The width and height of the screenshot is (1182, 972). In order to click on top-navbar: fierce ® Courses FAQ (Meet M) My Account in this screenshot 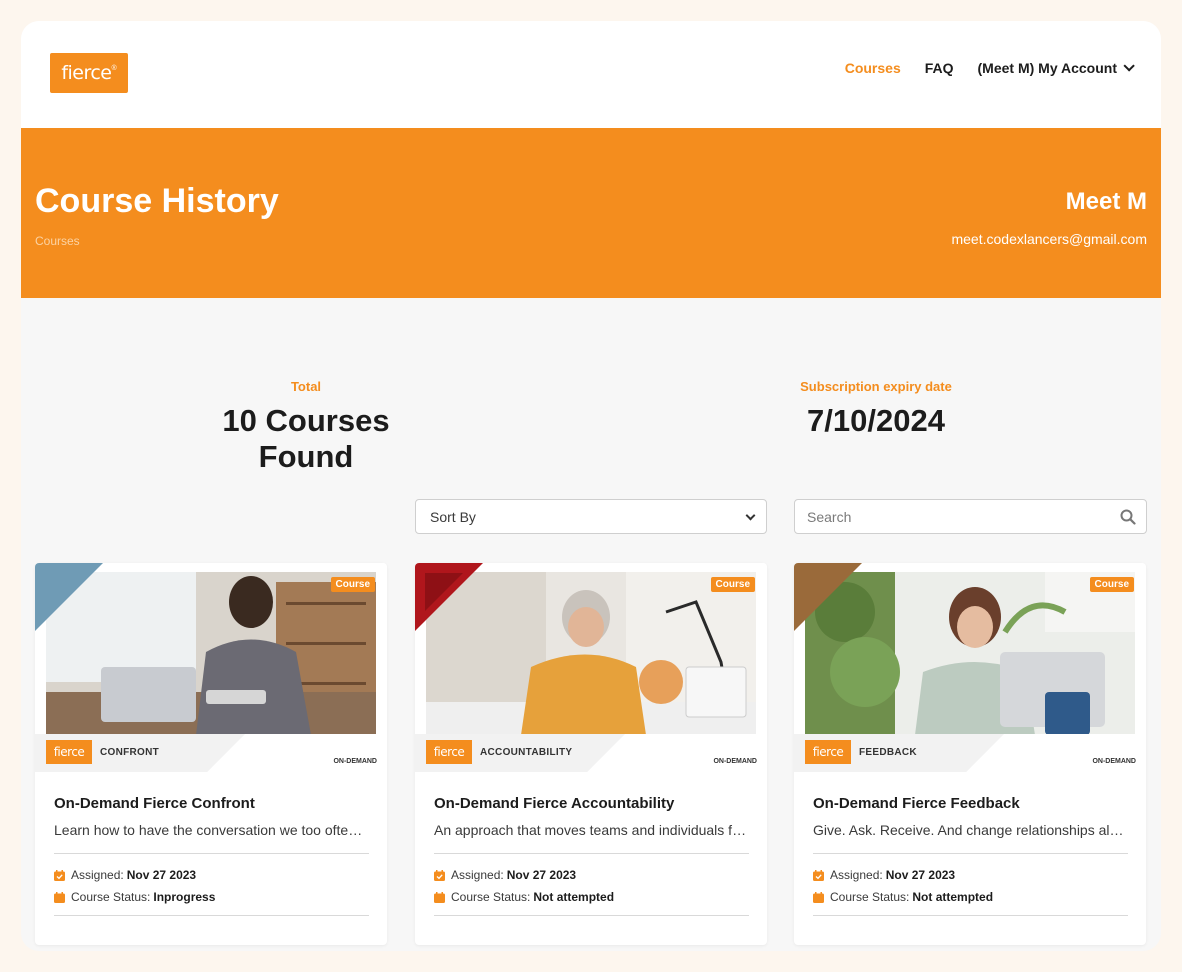, I will do `click(591, 74)`.